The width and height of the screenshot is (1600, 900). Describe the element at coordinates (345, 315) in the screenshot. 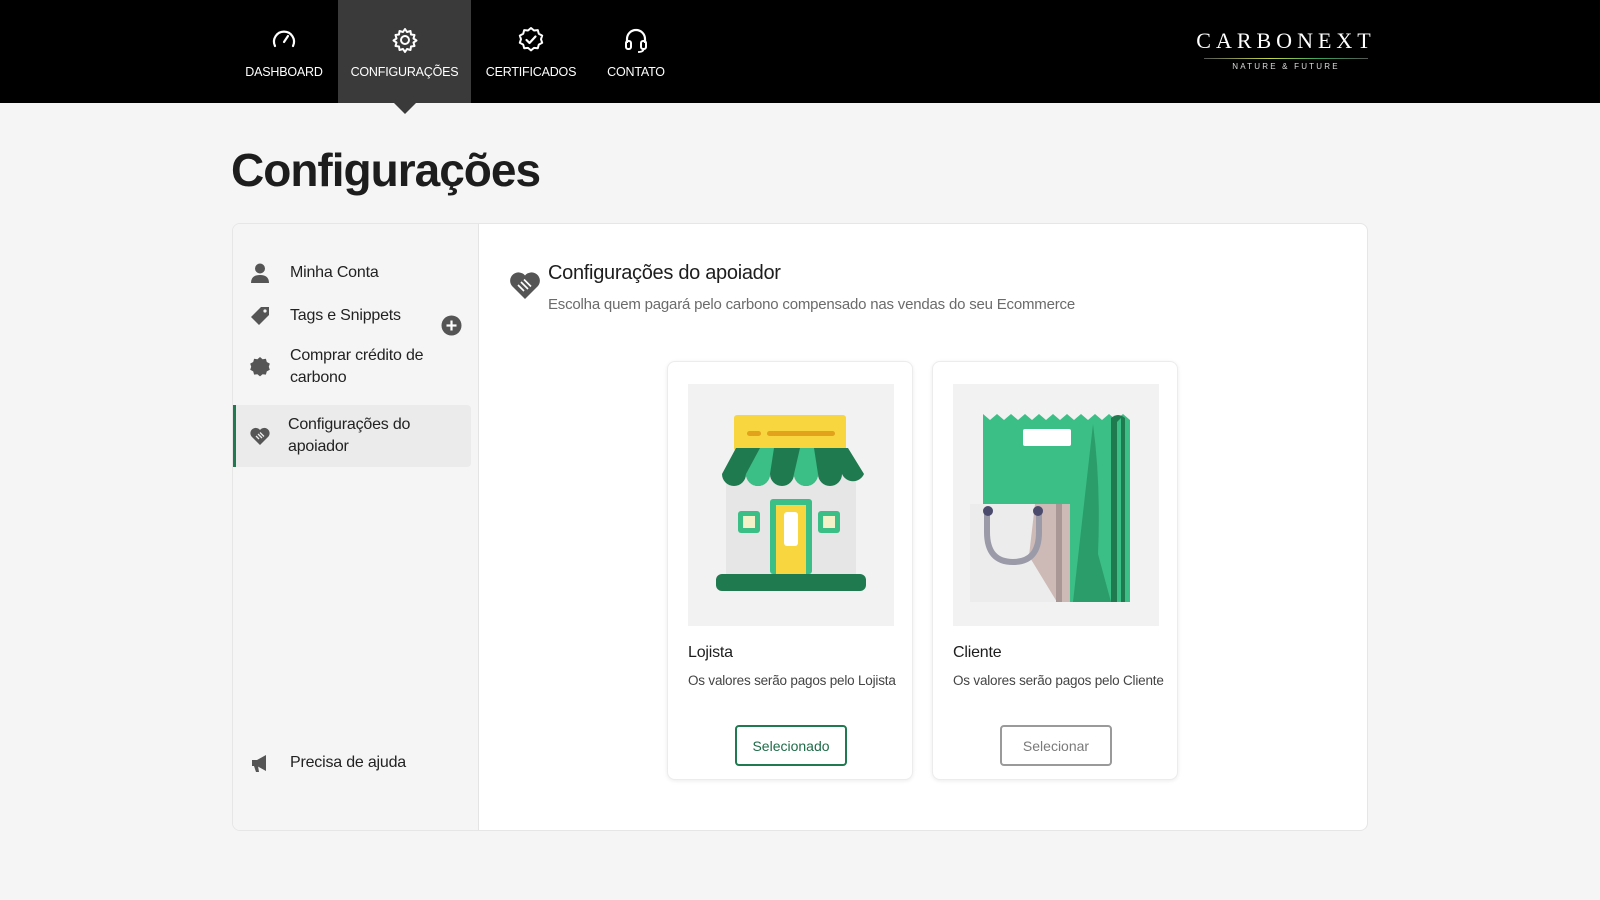

I see `sidebar-item-label: Tags e Snippets` at that location.